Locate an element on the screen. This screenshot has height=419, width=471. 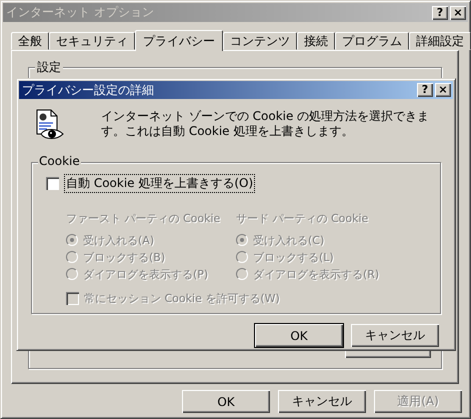
group-label: 設定 is located at coordinates (49, 67).